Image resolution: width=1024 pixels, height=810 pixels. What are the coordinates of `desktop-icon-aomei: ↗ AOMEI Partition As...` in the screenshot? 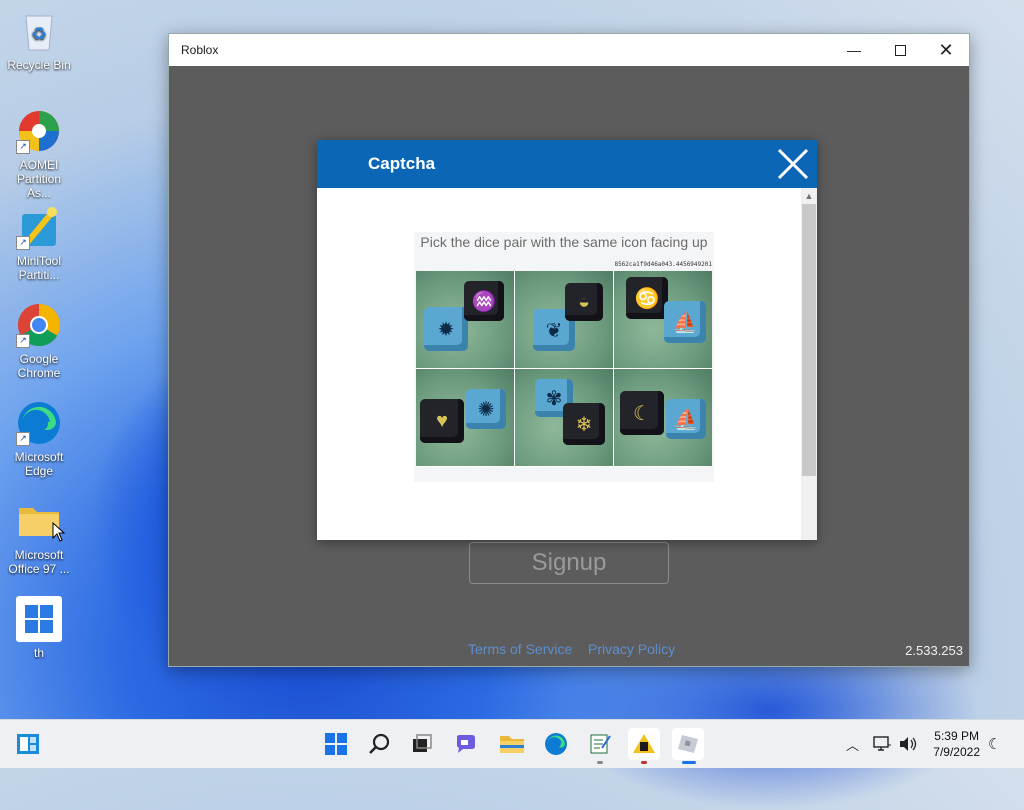 It's located at (39, 154).